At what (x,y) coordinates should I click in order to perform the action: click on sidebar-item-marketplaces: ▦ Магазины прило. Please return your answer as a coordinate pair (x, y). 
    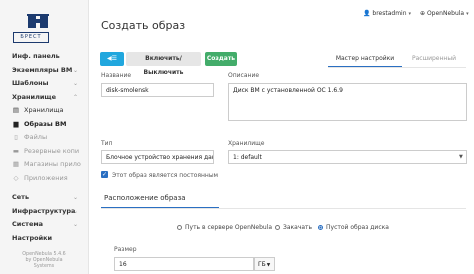
    Looking at the image, I should click on (44, 165).